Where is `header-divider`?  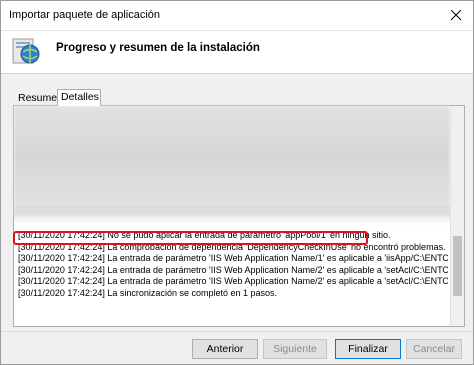
header-divider is located at coordinates (237, 73).